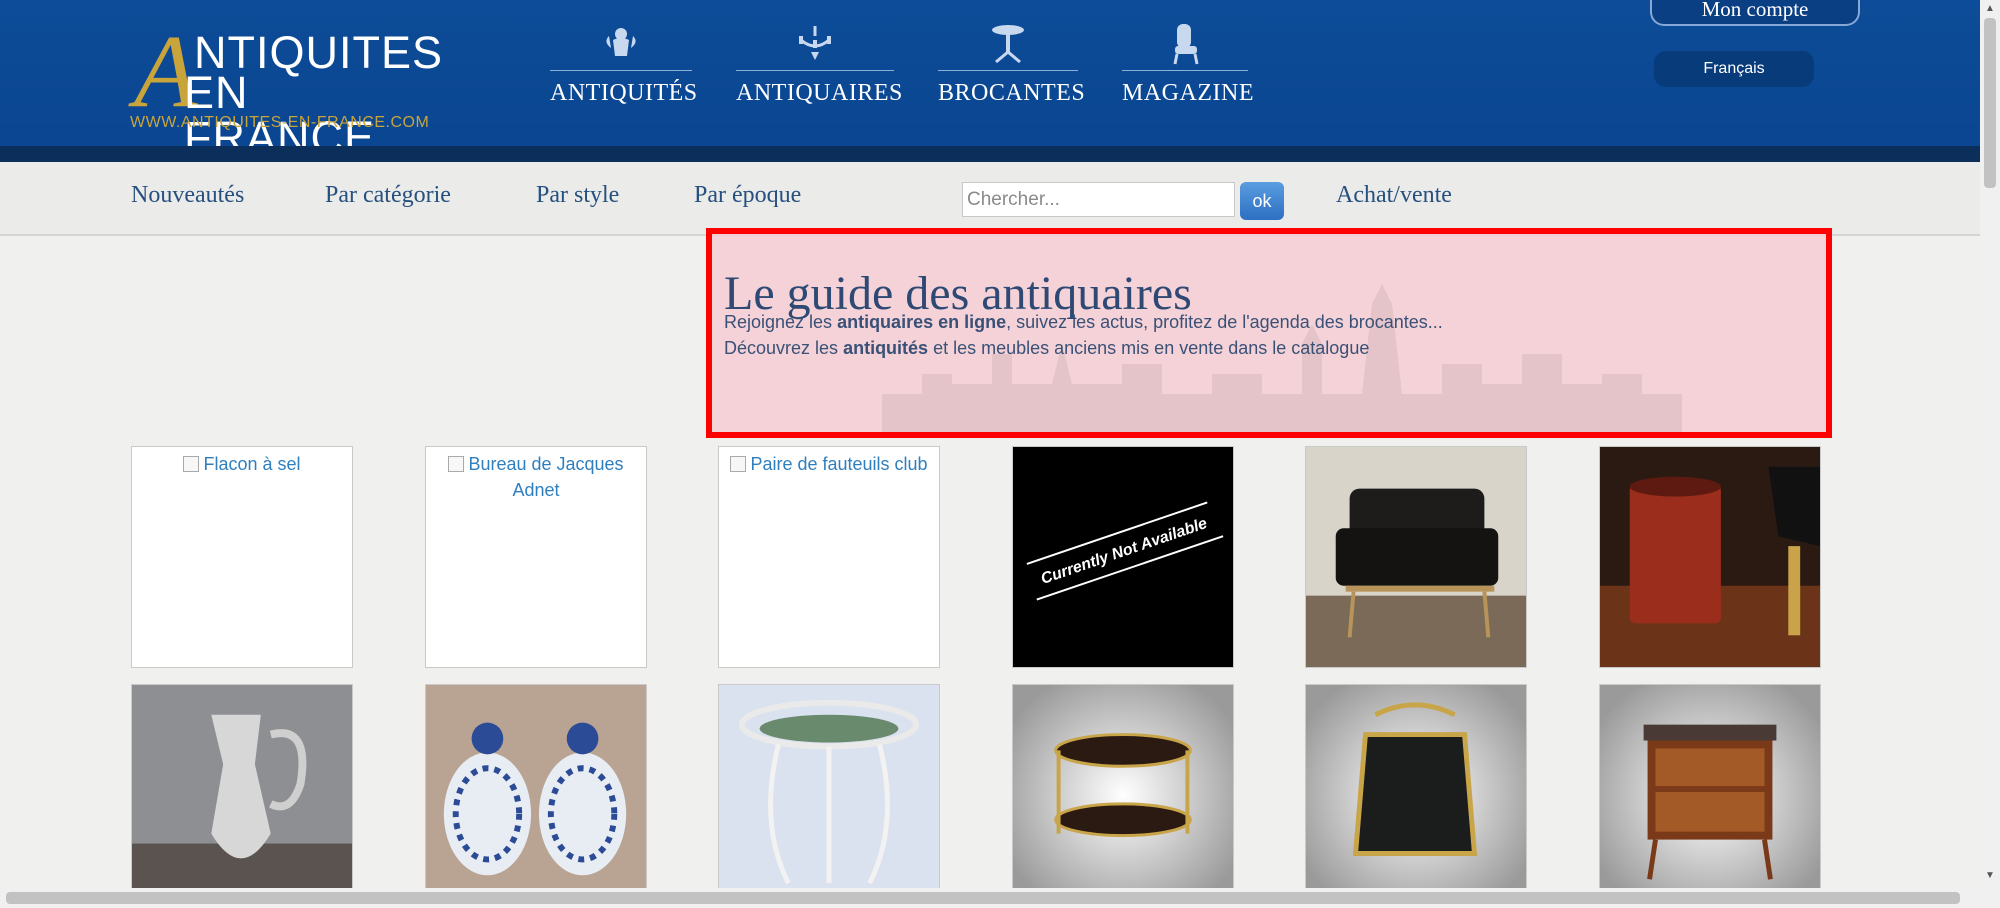 The width and height of the screenshot is (2000, 908). I want to click on hero-text: Découvrez les, so click(784, 348).